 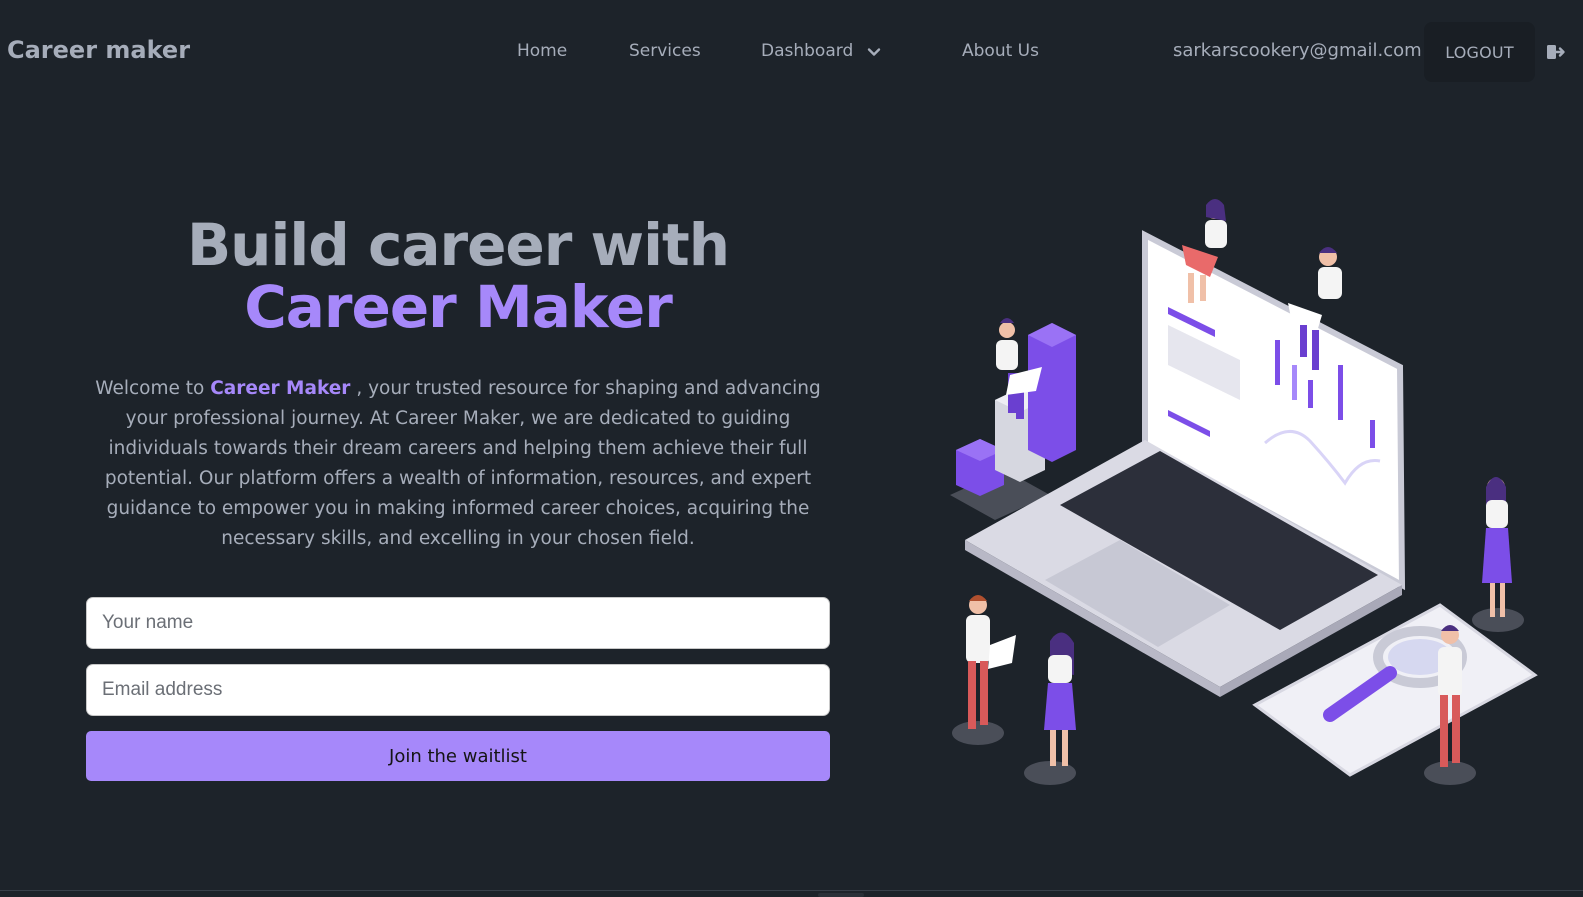 I want to click on nav-link-about: About Us, so click(x=1000, y=51).